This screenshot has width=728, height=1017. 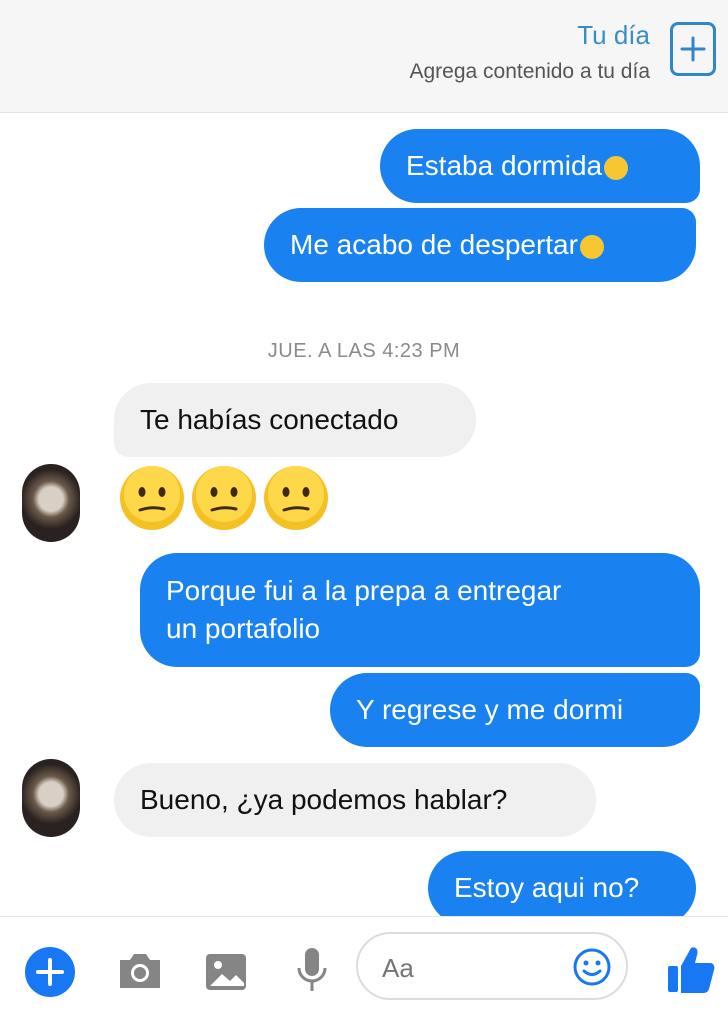 What do you see at coordinates (504, 165) in the screenshot?
I see `message-text: Estaba dormida` at bounding box center [504, 165].